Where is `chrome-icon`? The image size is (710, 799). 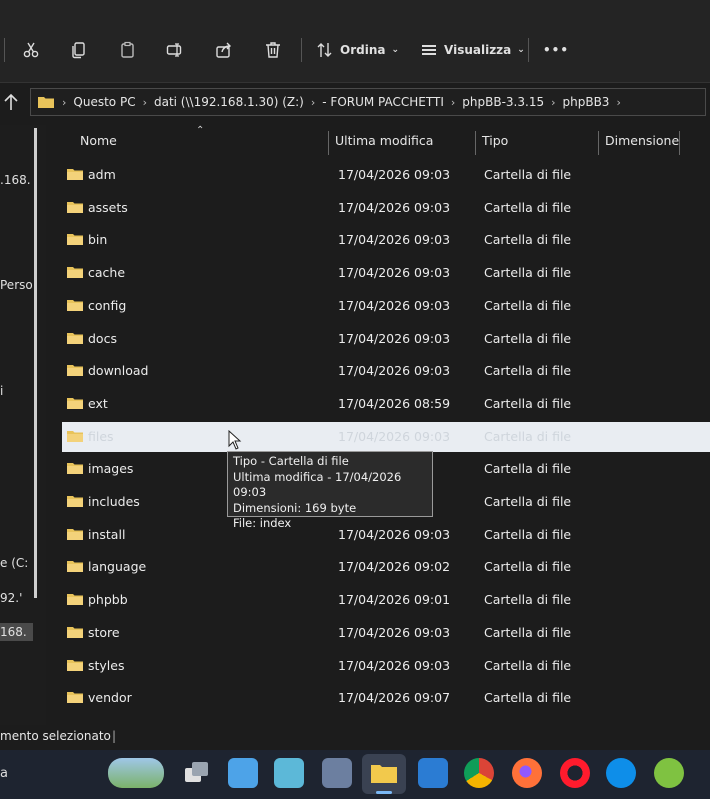 chrome-icon is located at coordinates (479, 773).